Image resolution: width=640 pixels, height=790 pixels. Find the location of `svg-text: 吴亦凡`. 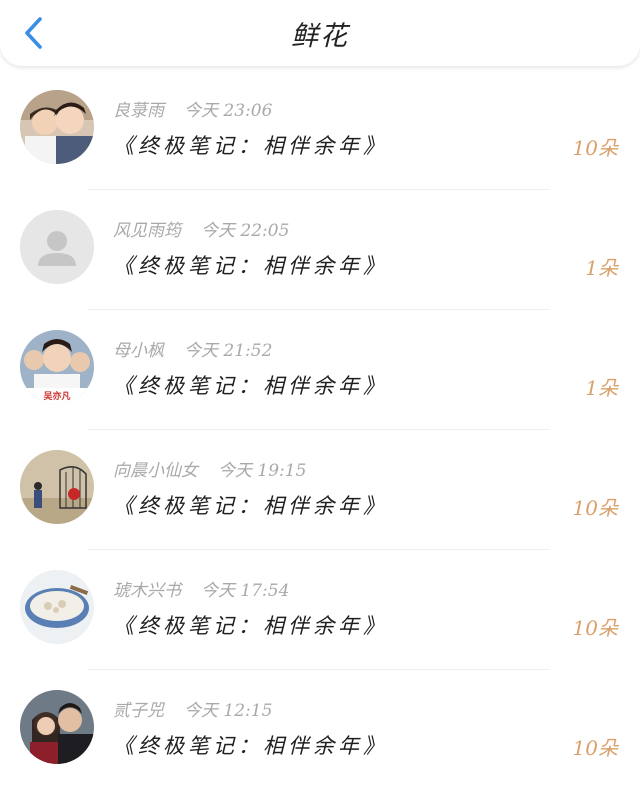

svg-text: 吴亦凡 is located at coordinates (56, 396).